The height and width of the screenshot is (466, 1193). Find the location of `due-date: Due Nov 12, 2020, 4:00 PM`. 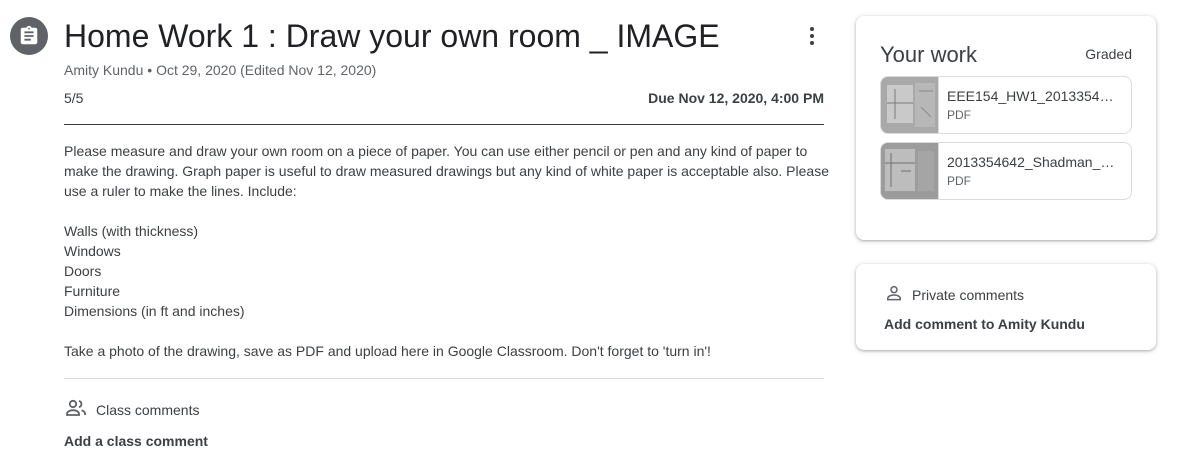

due-date: Due Nov 12, 2020, 4:00 PM is located at coordinates (736, 98).